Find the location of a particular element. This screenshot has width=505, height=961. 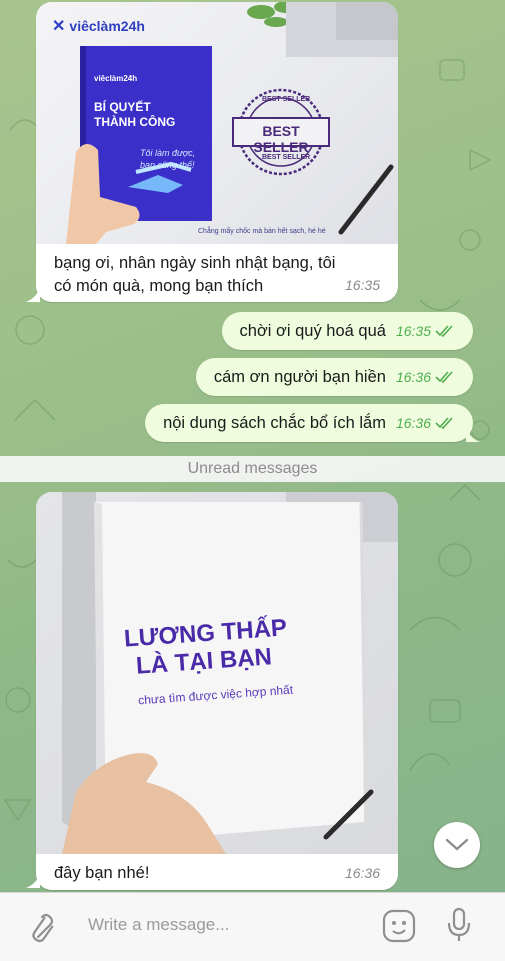

scroll-to-bottom-button is located at coordinates (457, 845).